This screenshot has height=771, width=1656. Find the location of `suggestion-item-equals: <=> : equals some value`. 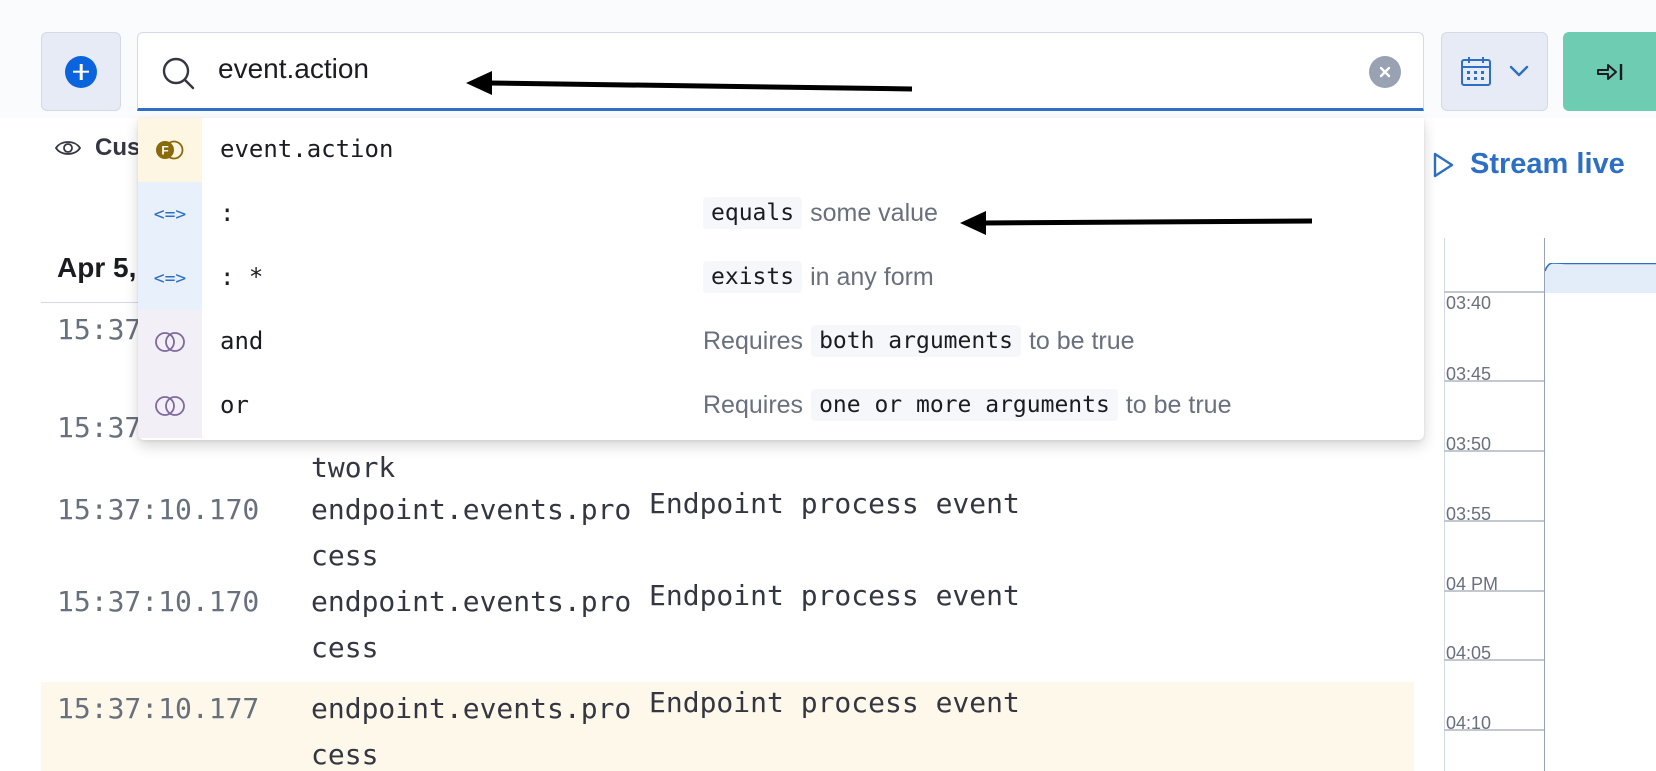

suggestion-item-equals: <=> : equals some value is located at coordinates (781, 214).